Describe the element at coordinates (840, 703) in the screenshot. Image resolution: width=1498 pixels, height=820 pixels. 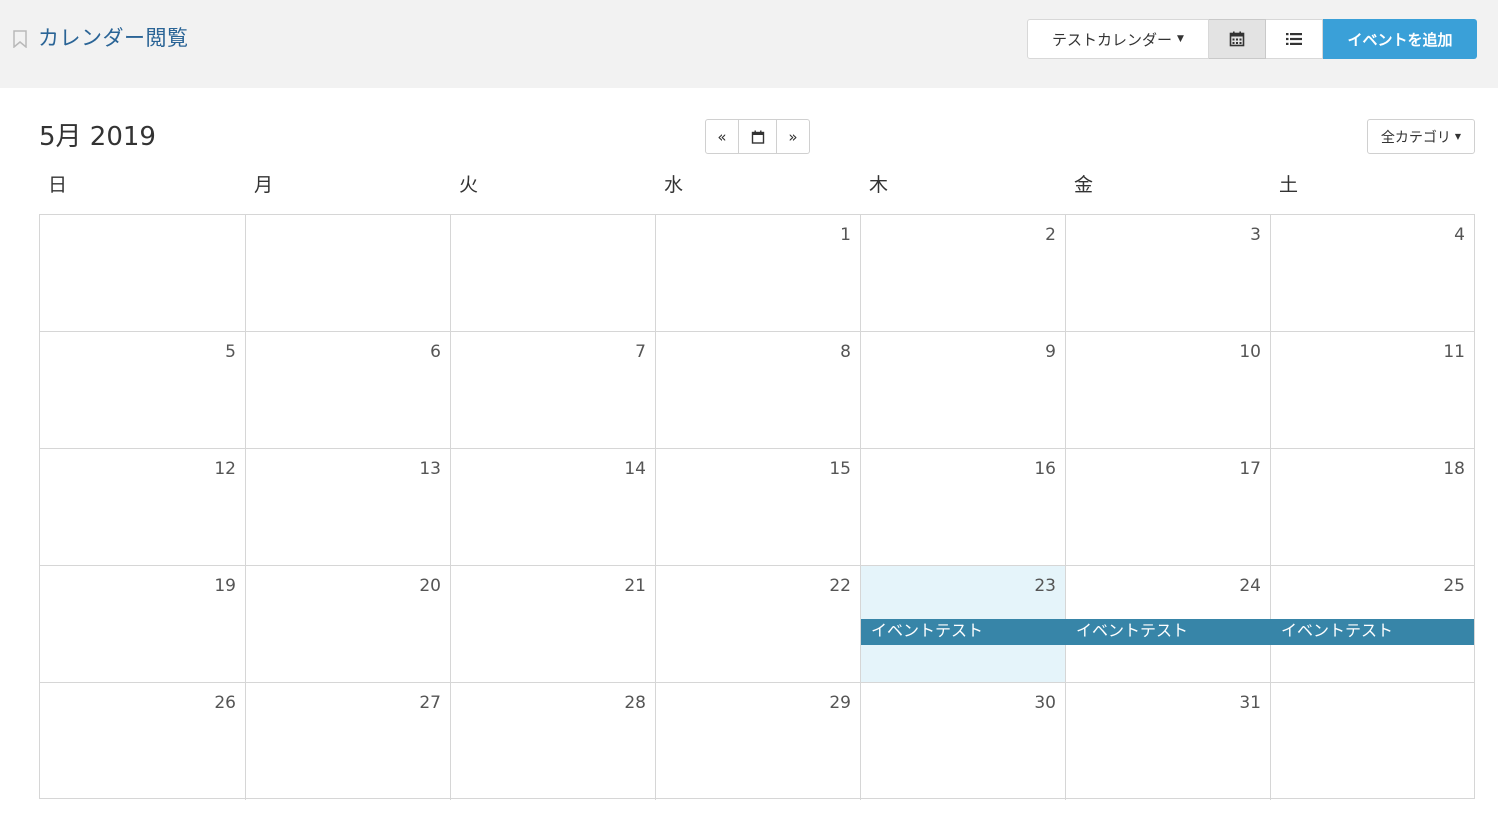
I see `day-number: 29` at that location.